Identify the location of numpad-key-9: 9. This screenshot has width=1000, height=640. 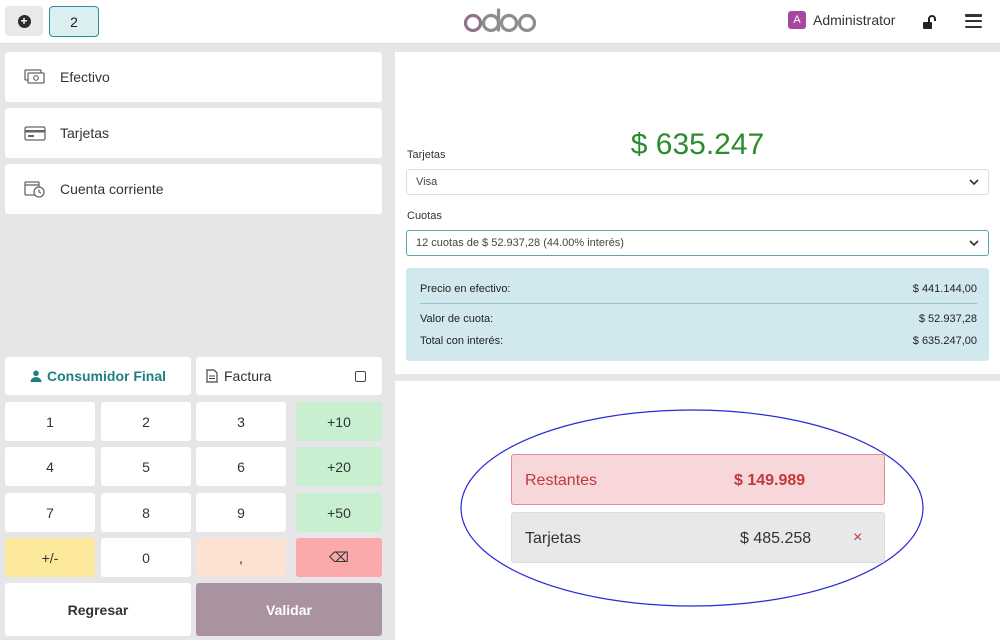
(241, 512).